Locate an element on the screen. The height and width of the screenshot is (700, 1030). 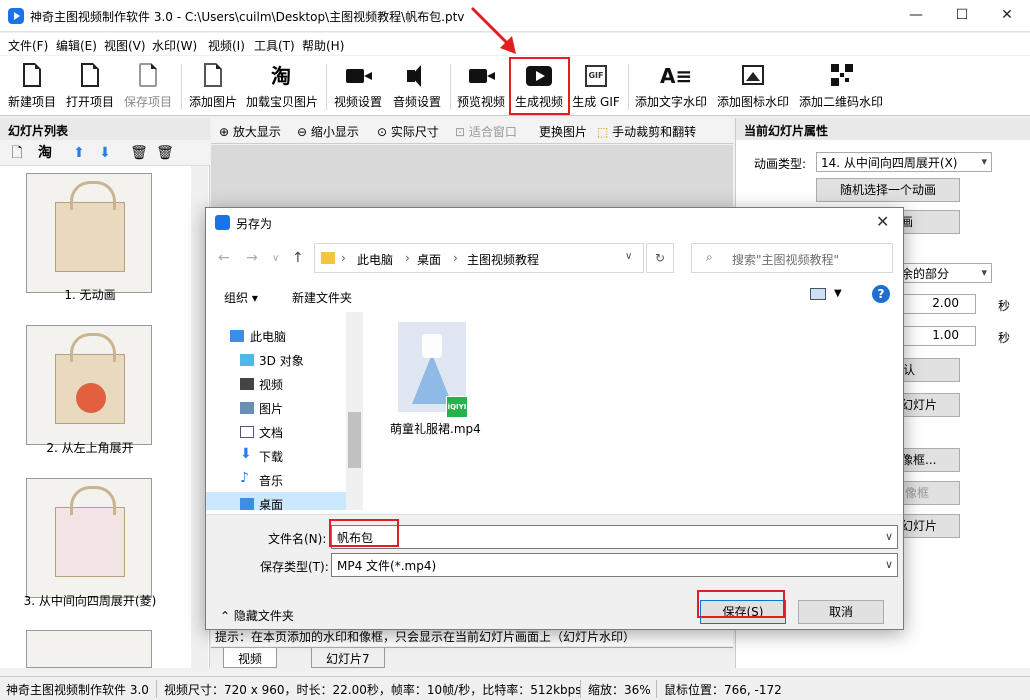
taobao-icon: 淘 is located at coordinates (45, 153).